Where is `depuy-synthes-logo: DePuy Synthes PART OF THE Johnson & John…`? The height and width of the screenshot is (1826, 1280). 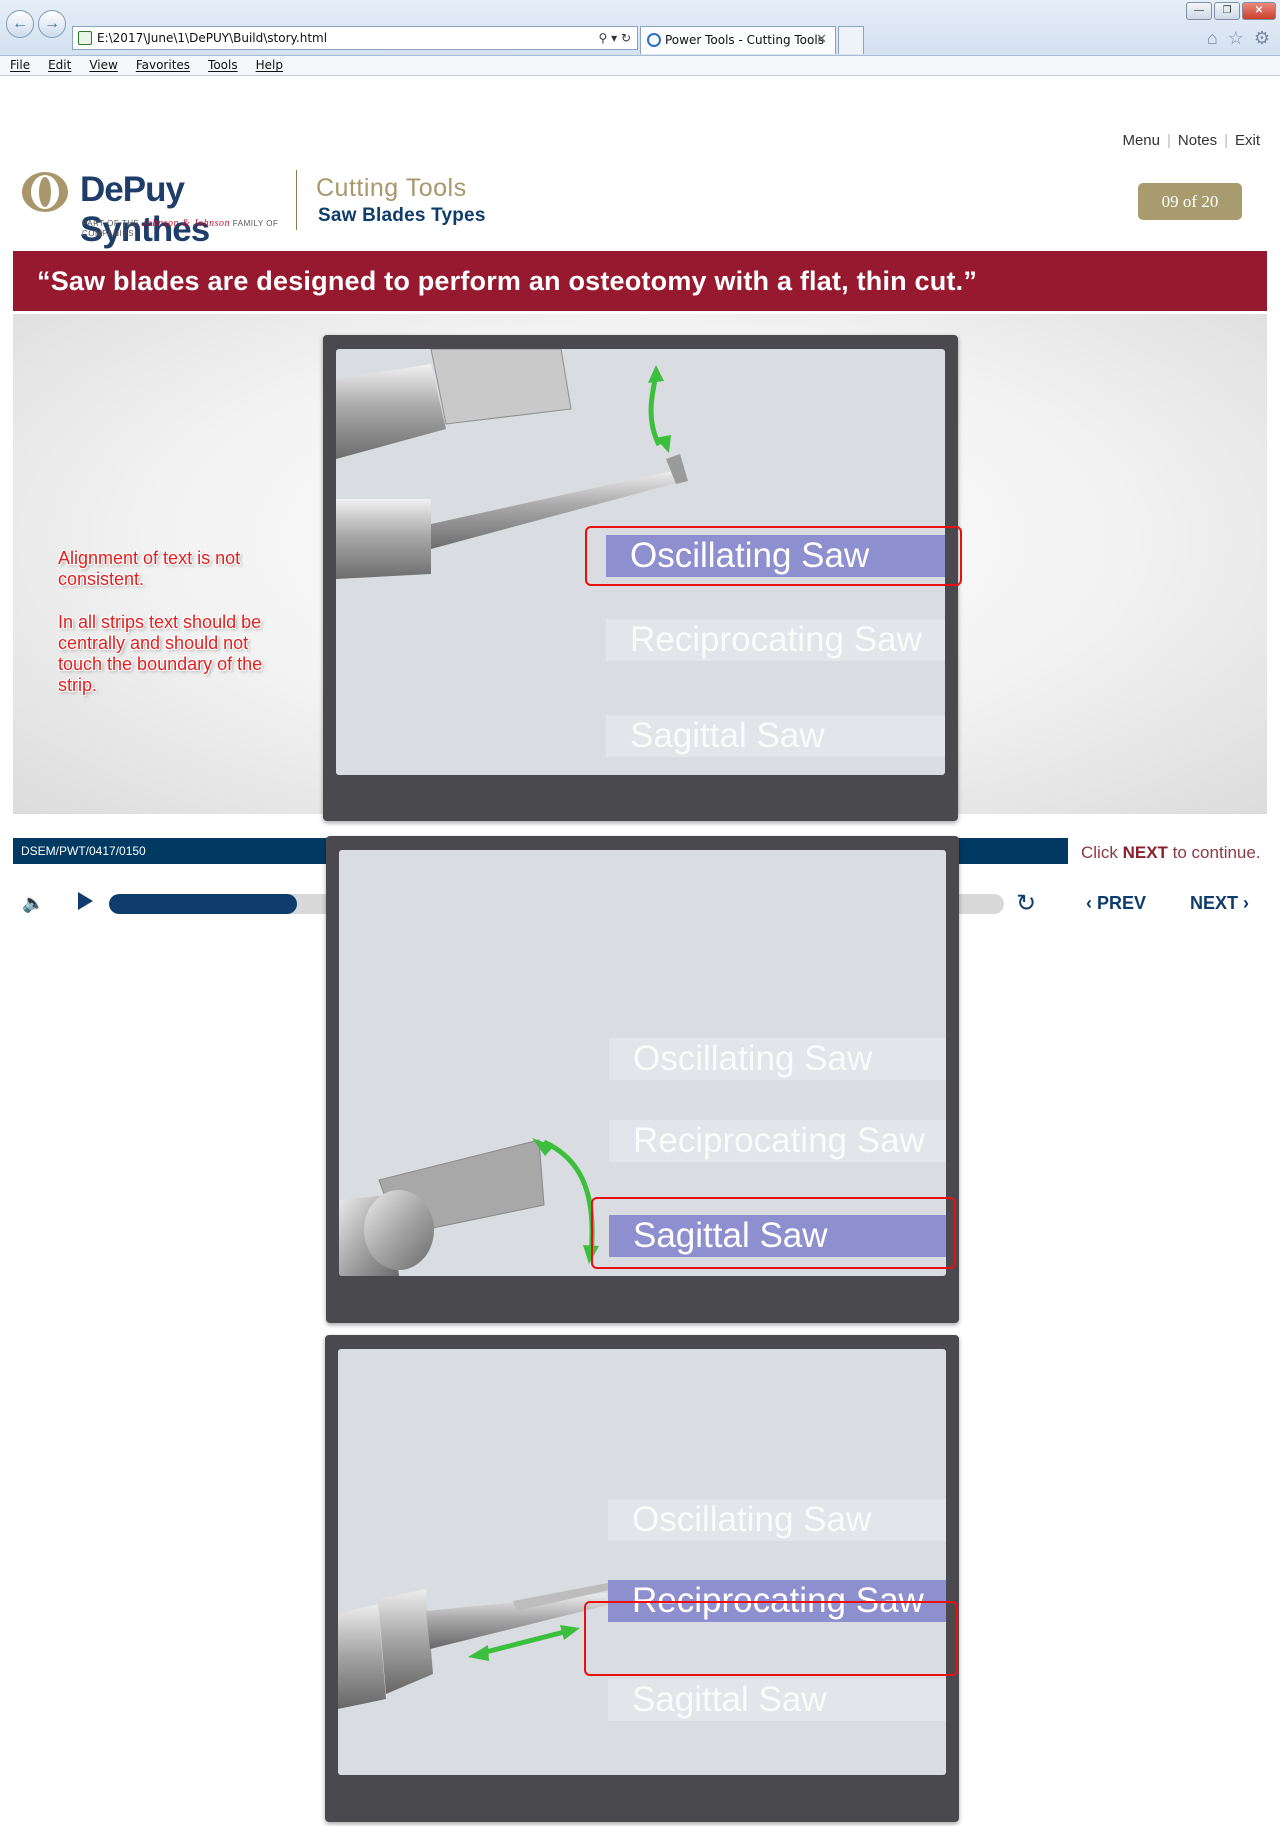 depuy-synthes-logo: DePuy Synthes PART OF THE Johnson & John… is located at coordinates (160, 208).